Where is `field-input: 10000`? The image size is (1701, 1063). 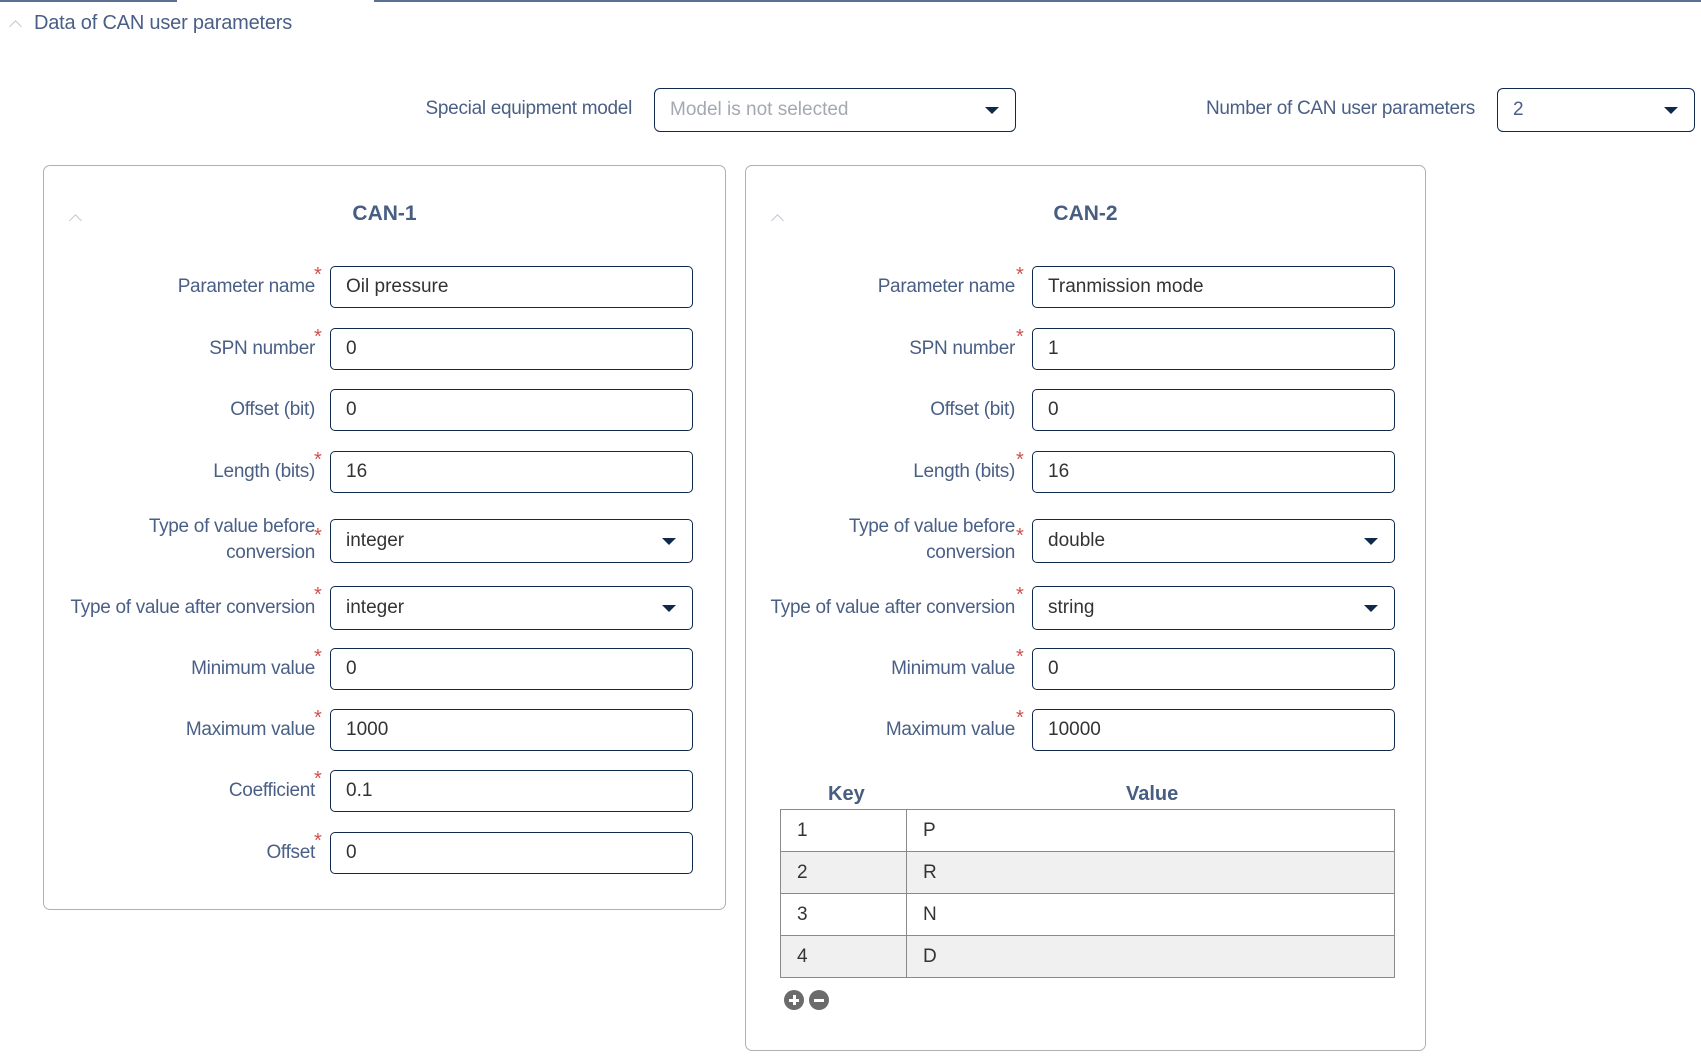
field-input: 10000 is located at coordinates (1213, 730).